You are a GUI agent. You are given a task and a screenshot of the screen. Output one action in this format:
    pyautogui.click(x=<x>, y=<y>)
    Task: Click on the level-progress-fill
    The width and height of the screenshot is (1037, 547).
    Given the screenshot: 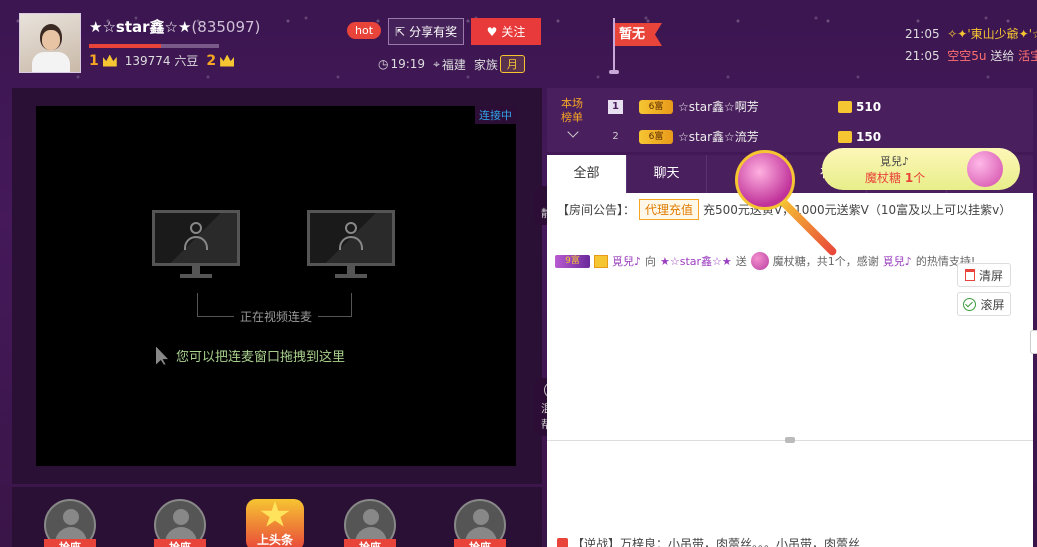 What is the action you would take?
    pyautogui.click(x=125, y=46)
    